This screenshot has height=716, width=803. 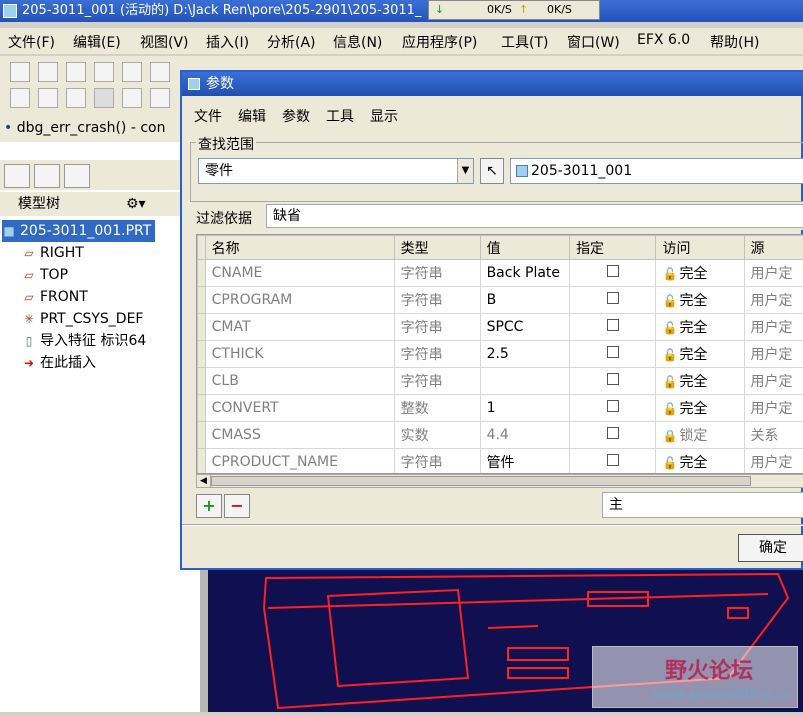 What do you see at coordinates (656, 171) in the screenshot?
I see `model-field: 205-3011_001` at bounding box center [656, 171].